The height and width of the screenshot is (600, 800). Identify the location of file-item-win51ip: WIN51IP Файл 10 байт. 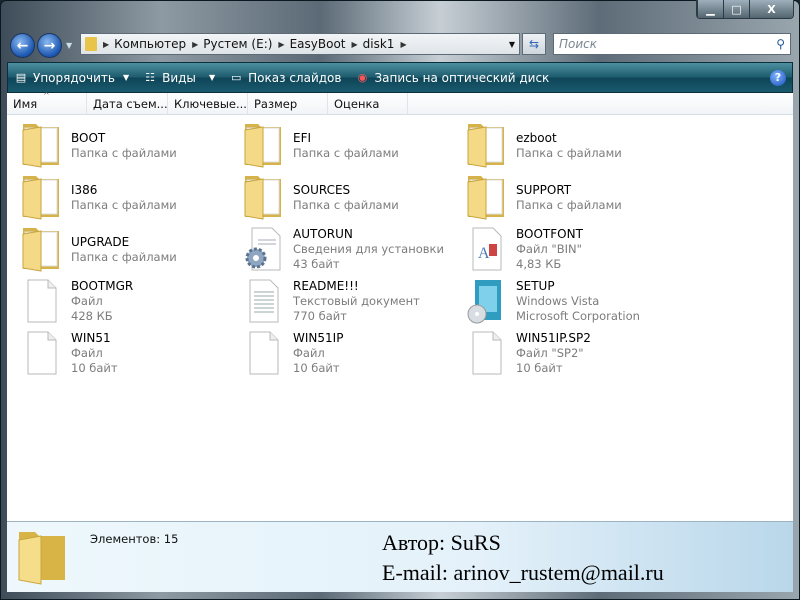
(351, 352).